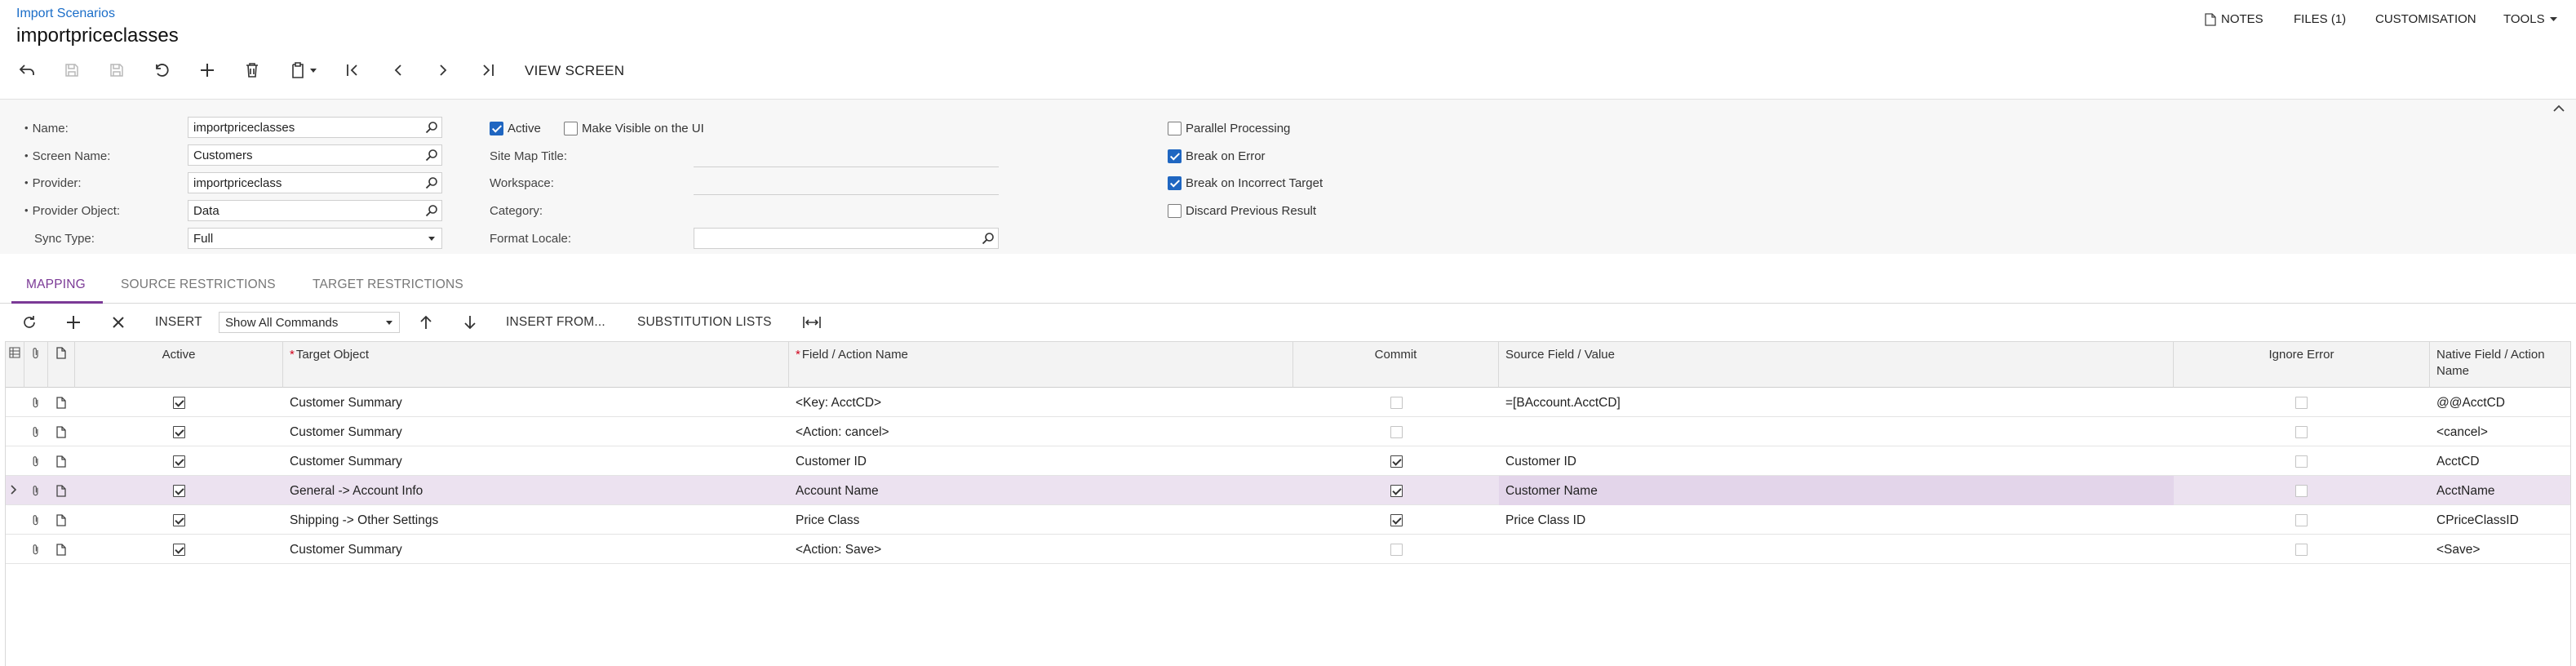 The height and width of the screenshot is (666, 2576). What do you see at coordinates (847, 185) in the screenshot?
I see `workspace-field` at bounding box center [847, 185].